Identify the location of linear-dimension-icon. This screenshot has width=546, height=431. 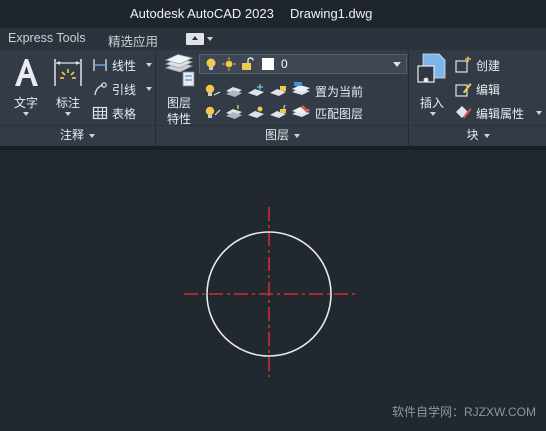
(100, 65).